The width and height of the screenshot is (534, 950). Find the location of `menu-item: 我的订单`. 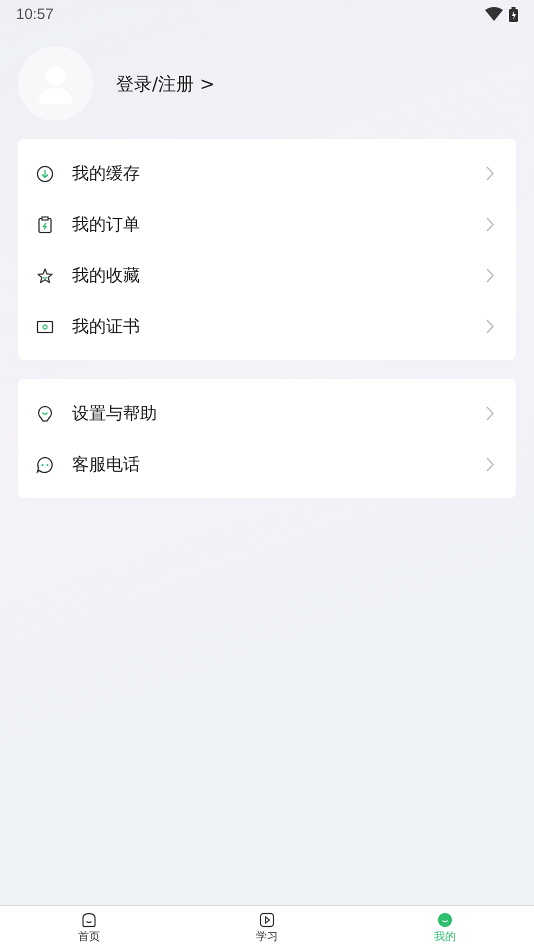

menu-item: 我的订单 is located at coordinates (267, 224).